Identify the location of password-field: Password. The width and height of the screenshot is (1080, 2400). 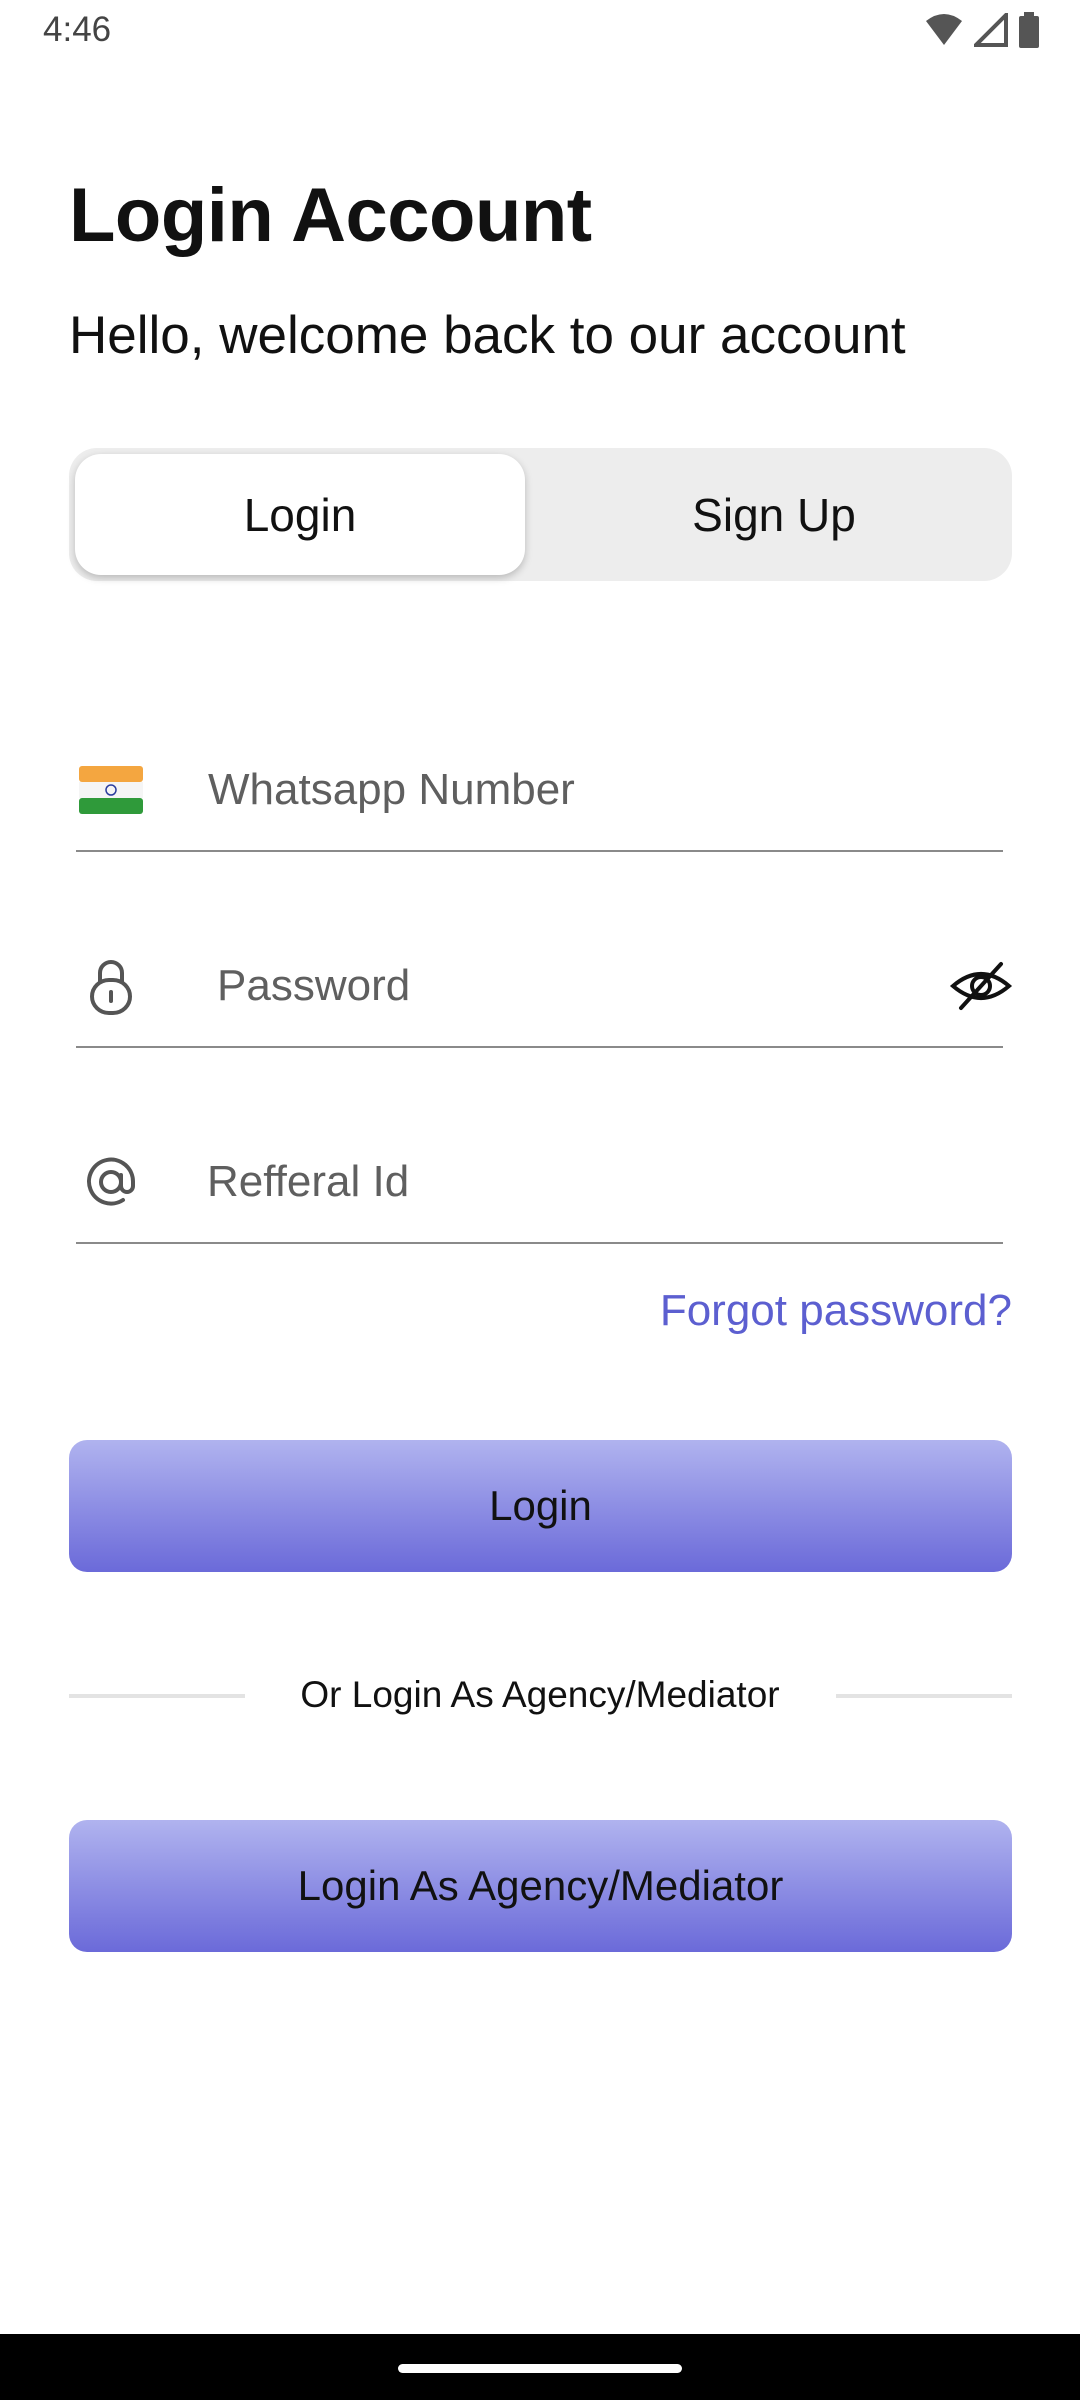
(544, 987).